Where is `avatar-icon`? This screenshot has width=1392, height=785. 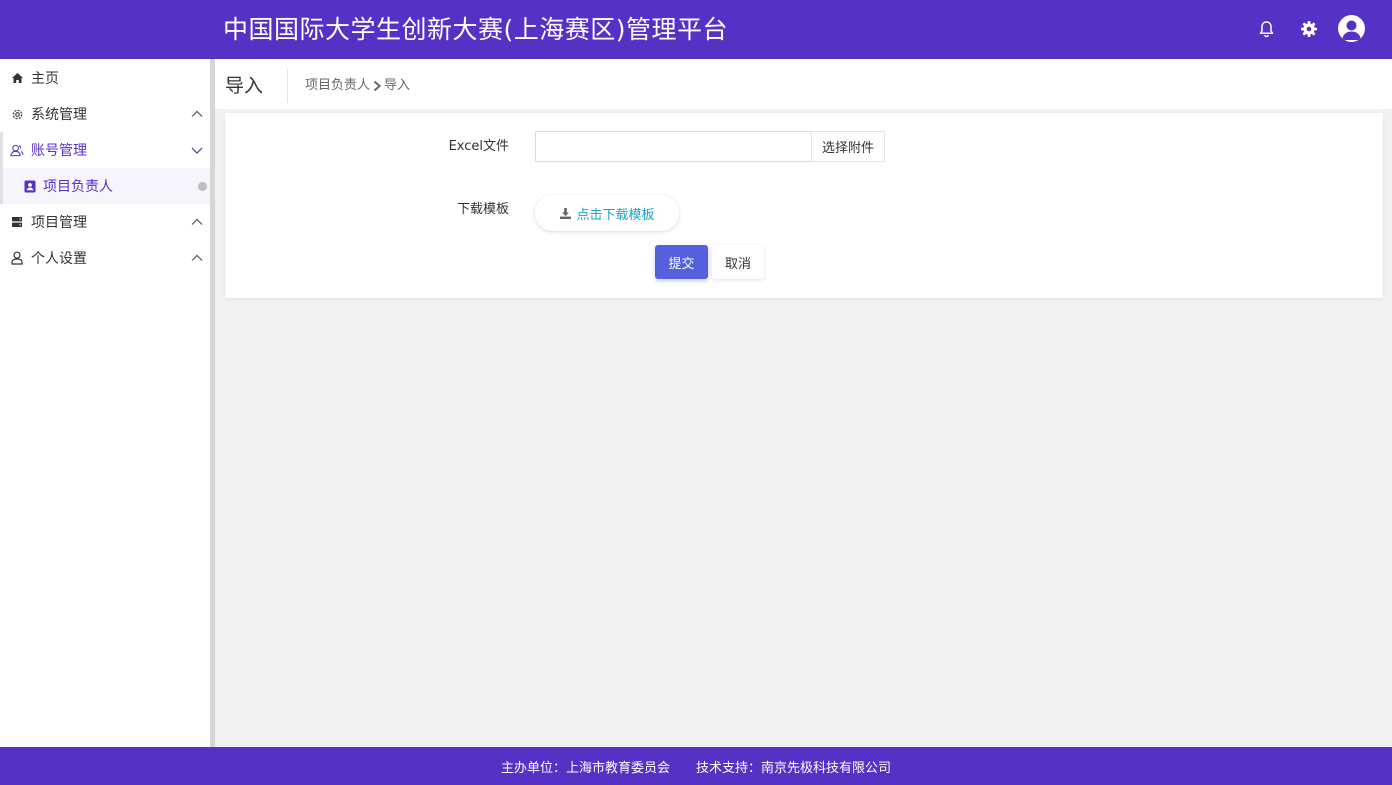 avatar-icon is located at coordinates (1351, 28).